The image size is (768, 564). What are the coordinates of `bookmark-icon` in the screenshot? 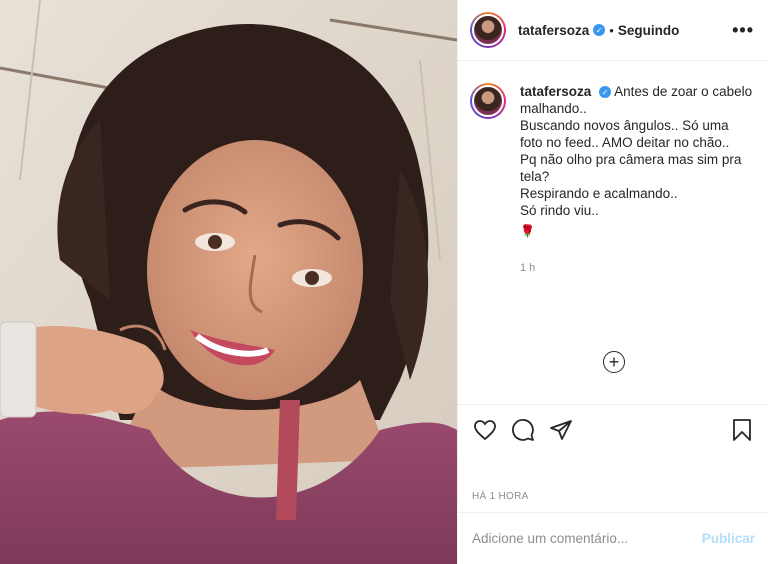 It's located at (742, 429).